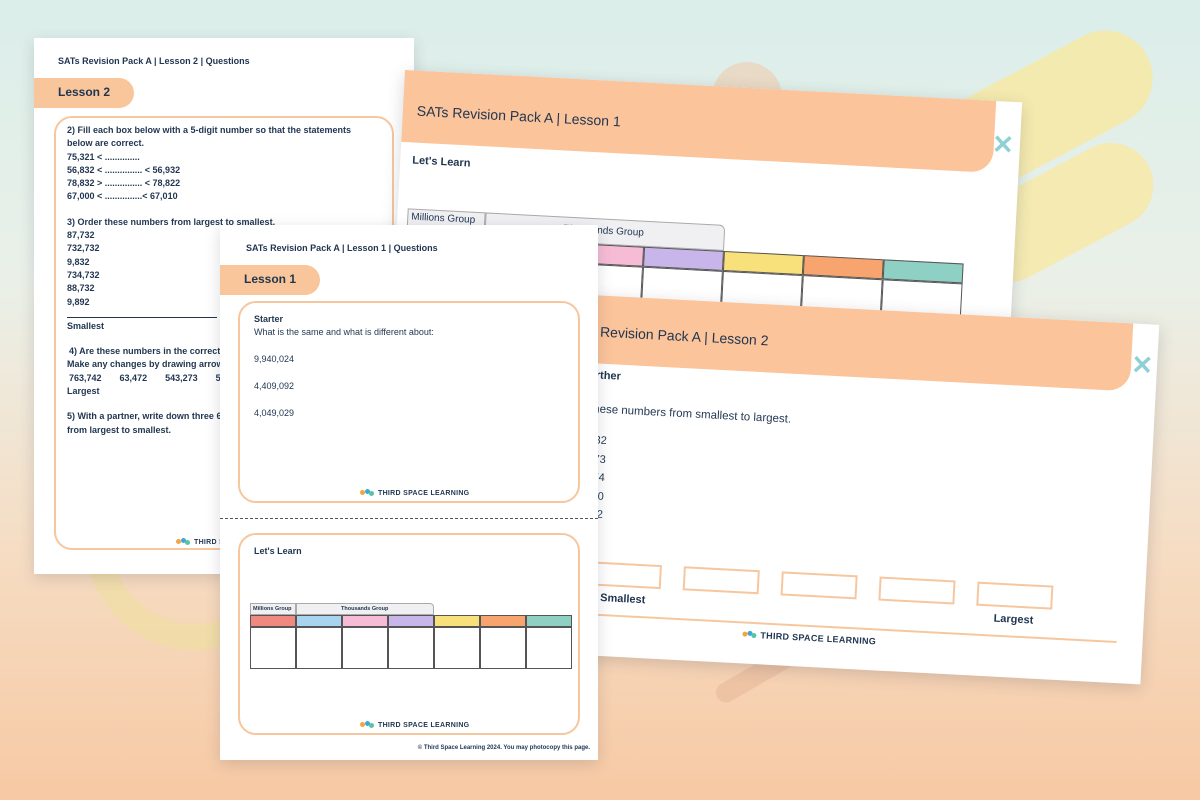 The image size is (1200, 800). What do you see at coordinates (409, 518) in the screenshot?
I see `cut-line` at bounding box center [409, 518].